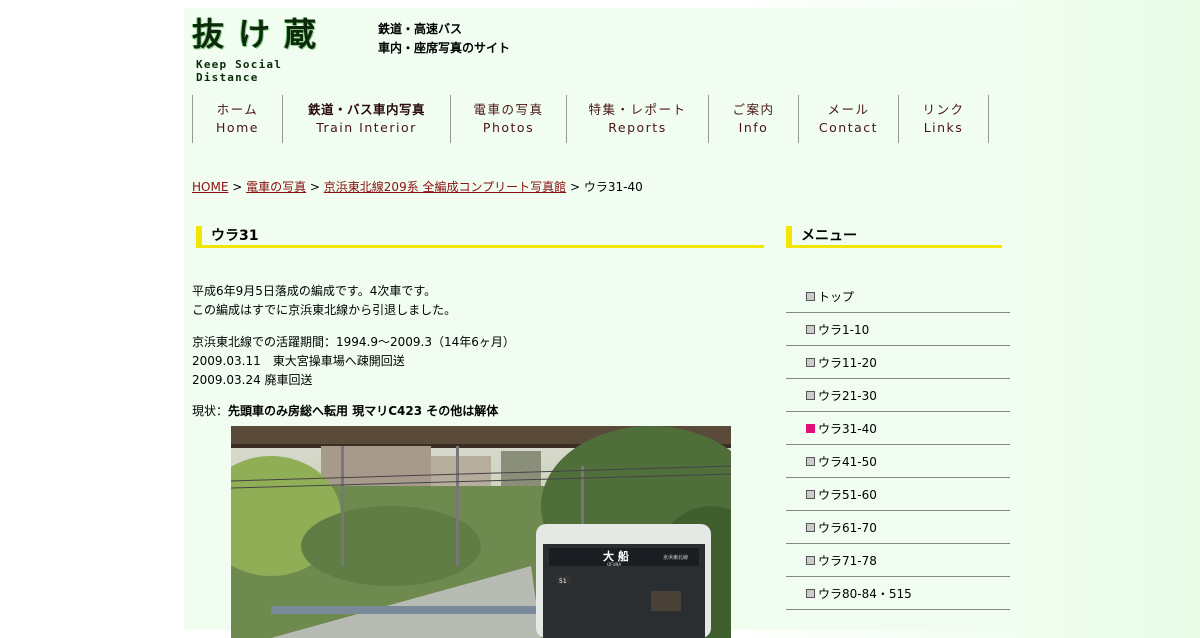 The image size is (1200, 638). What do you see at coordinates (847, 560) in the screenshot?
I see `sidebar-item-label: ウラ71-78` at bounding box center [847, 560].